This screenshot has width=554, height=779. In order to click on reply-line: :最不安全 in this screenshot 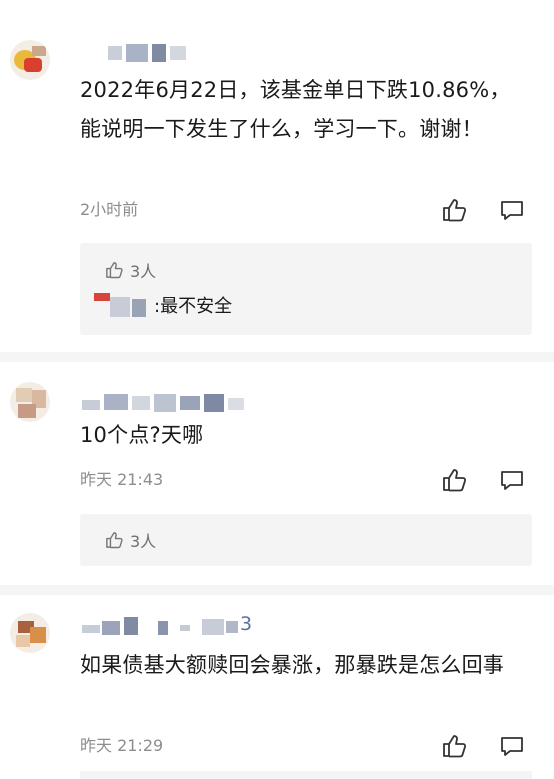, I will do `click(163, 305)`.